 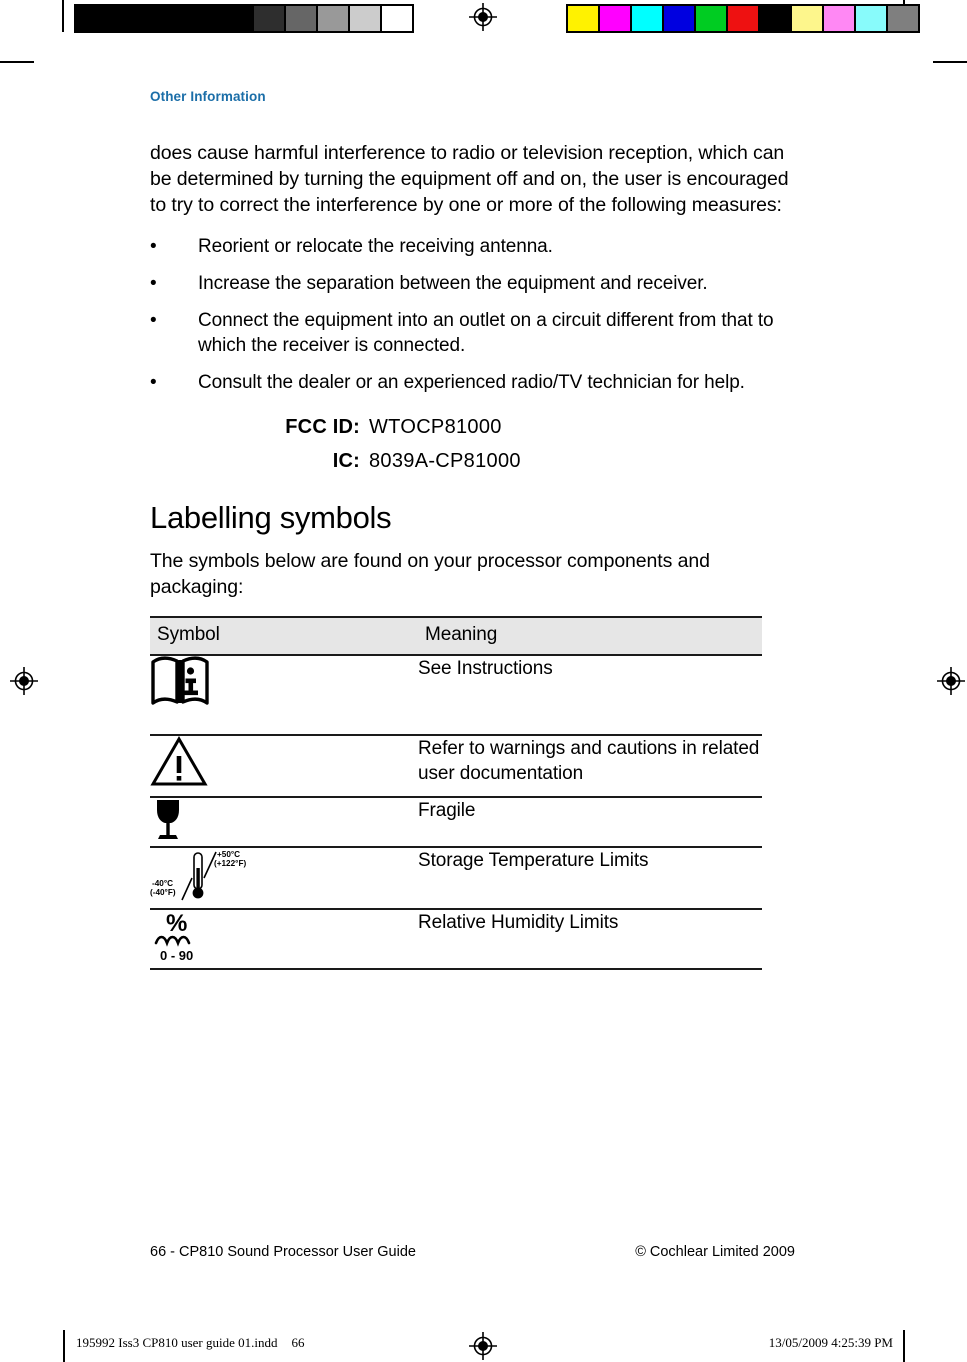 What do you see at coordinates (322, 427) in the screenshot?
I see `fcc-id-label: FCC ID:` at bounding box center [322, 427].